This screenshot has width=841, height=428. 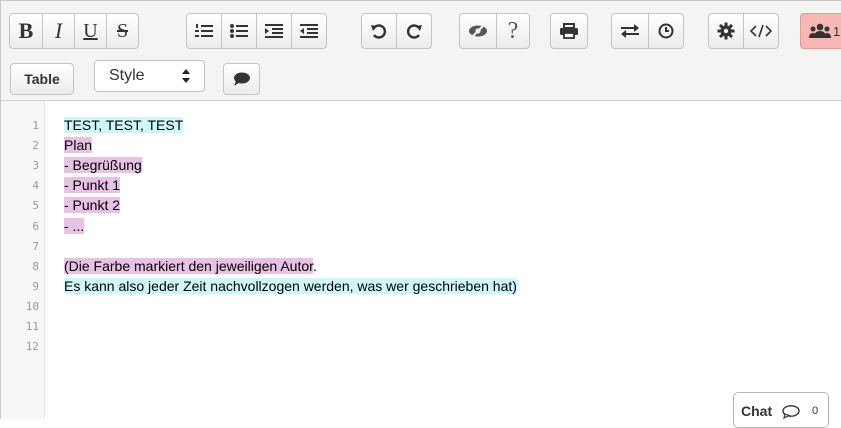 I want to click on author-text: - Punkt 2, so click(x=92, y=205).